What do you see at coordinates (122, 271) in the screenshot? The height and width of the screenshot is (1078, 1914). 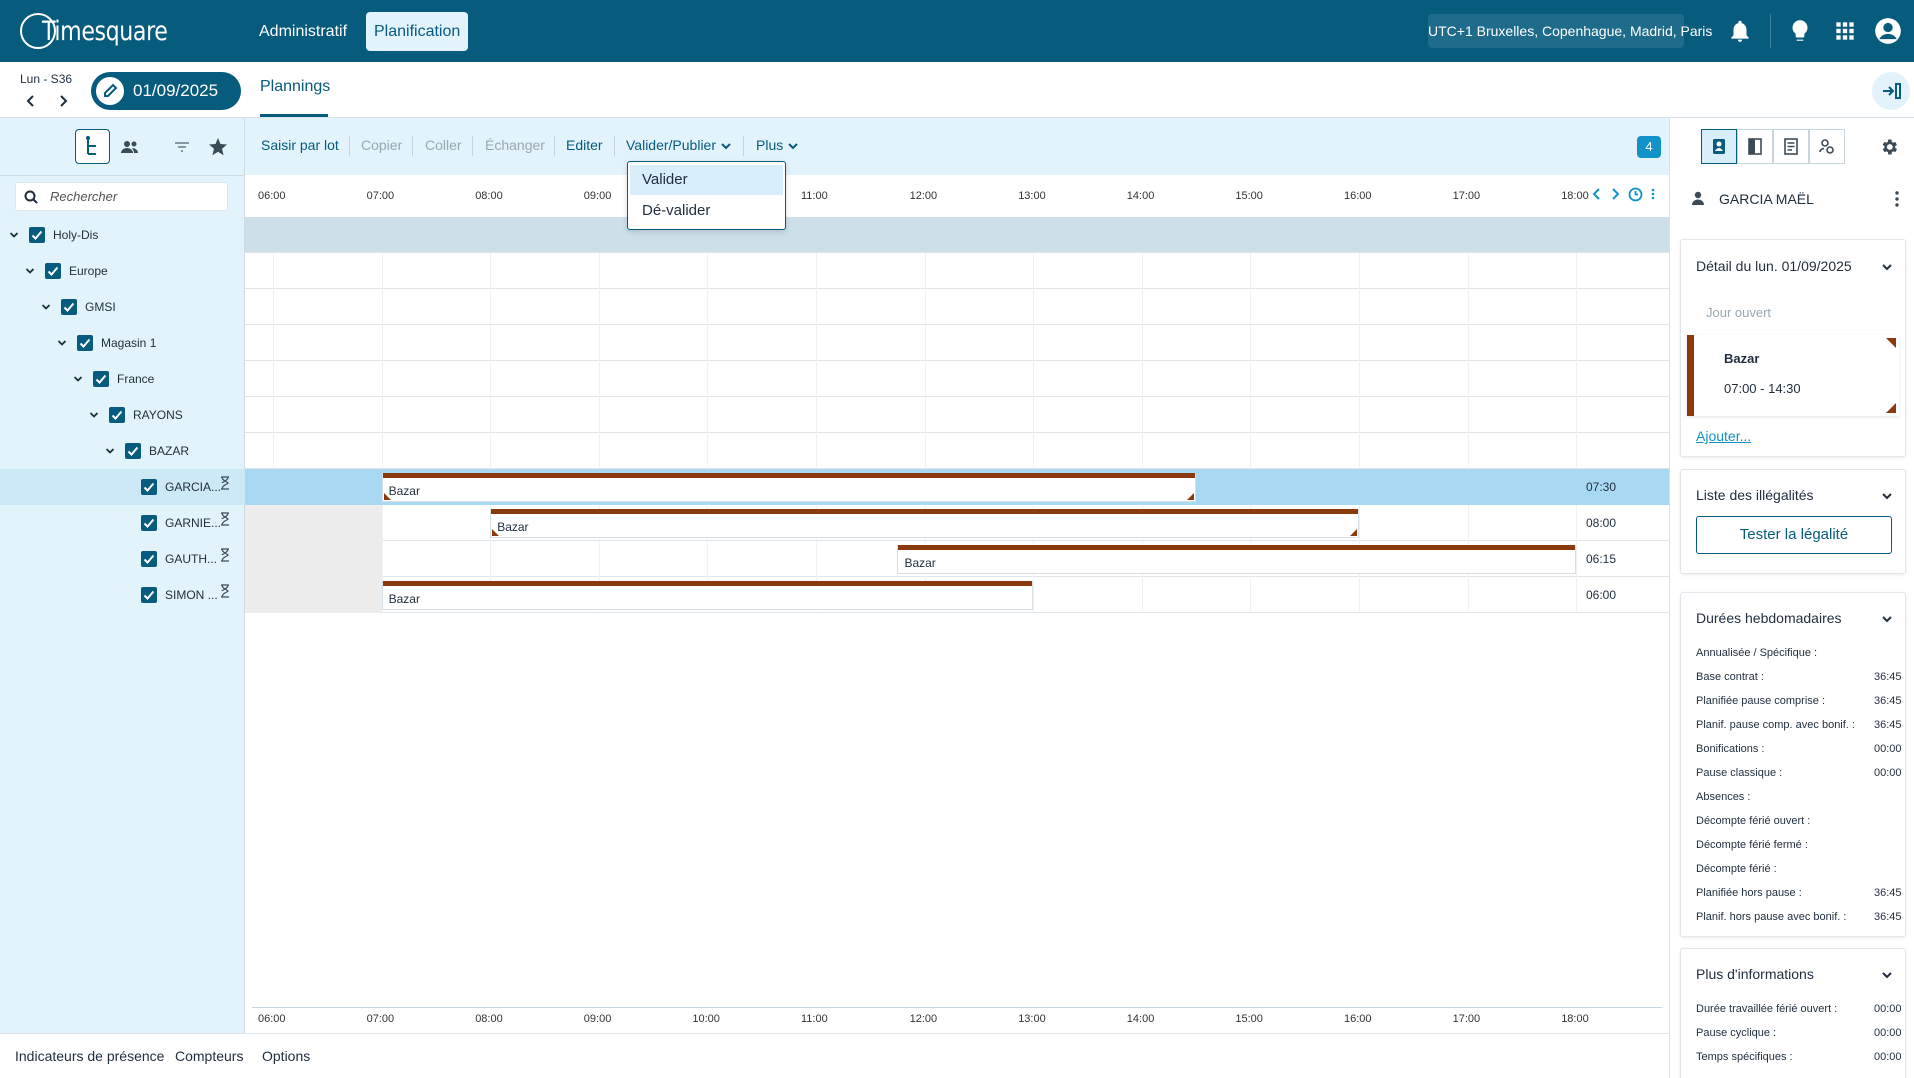 I see `tree-node: Europe` at bounding box center [122, 271].